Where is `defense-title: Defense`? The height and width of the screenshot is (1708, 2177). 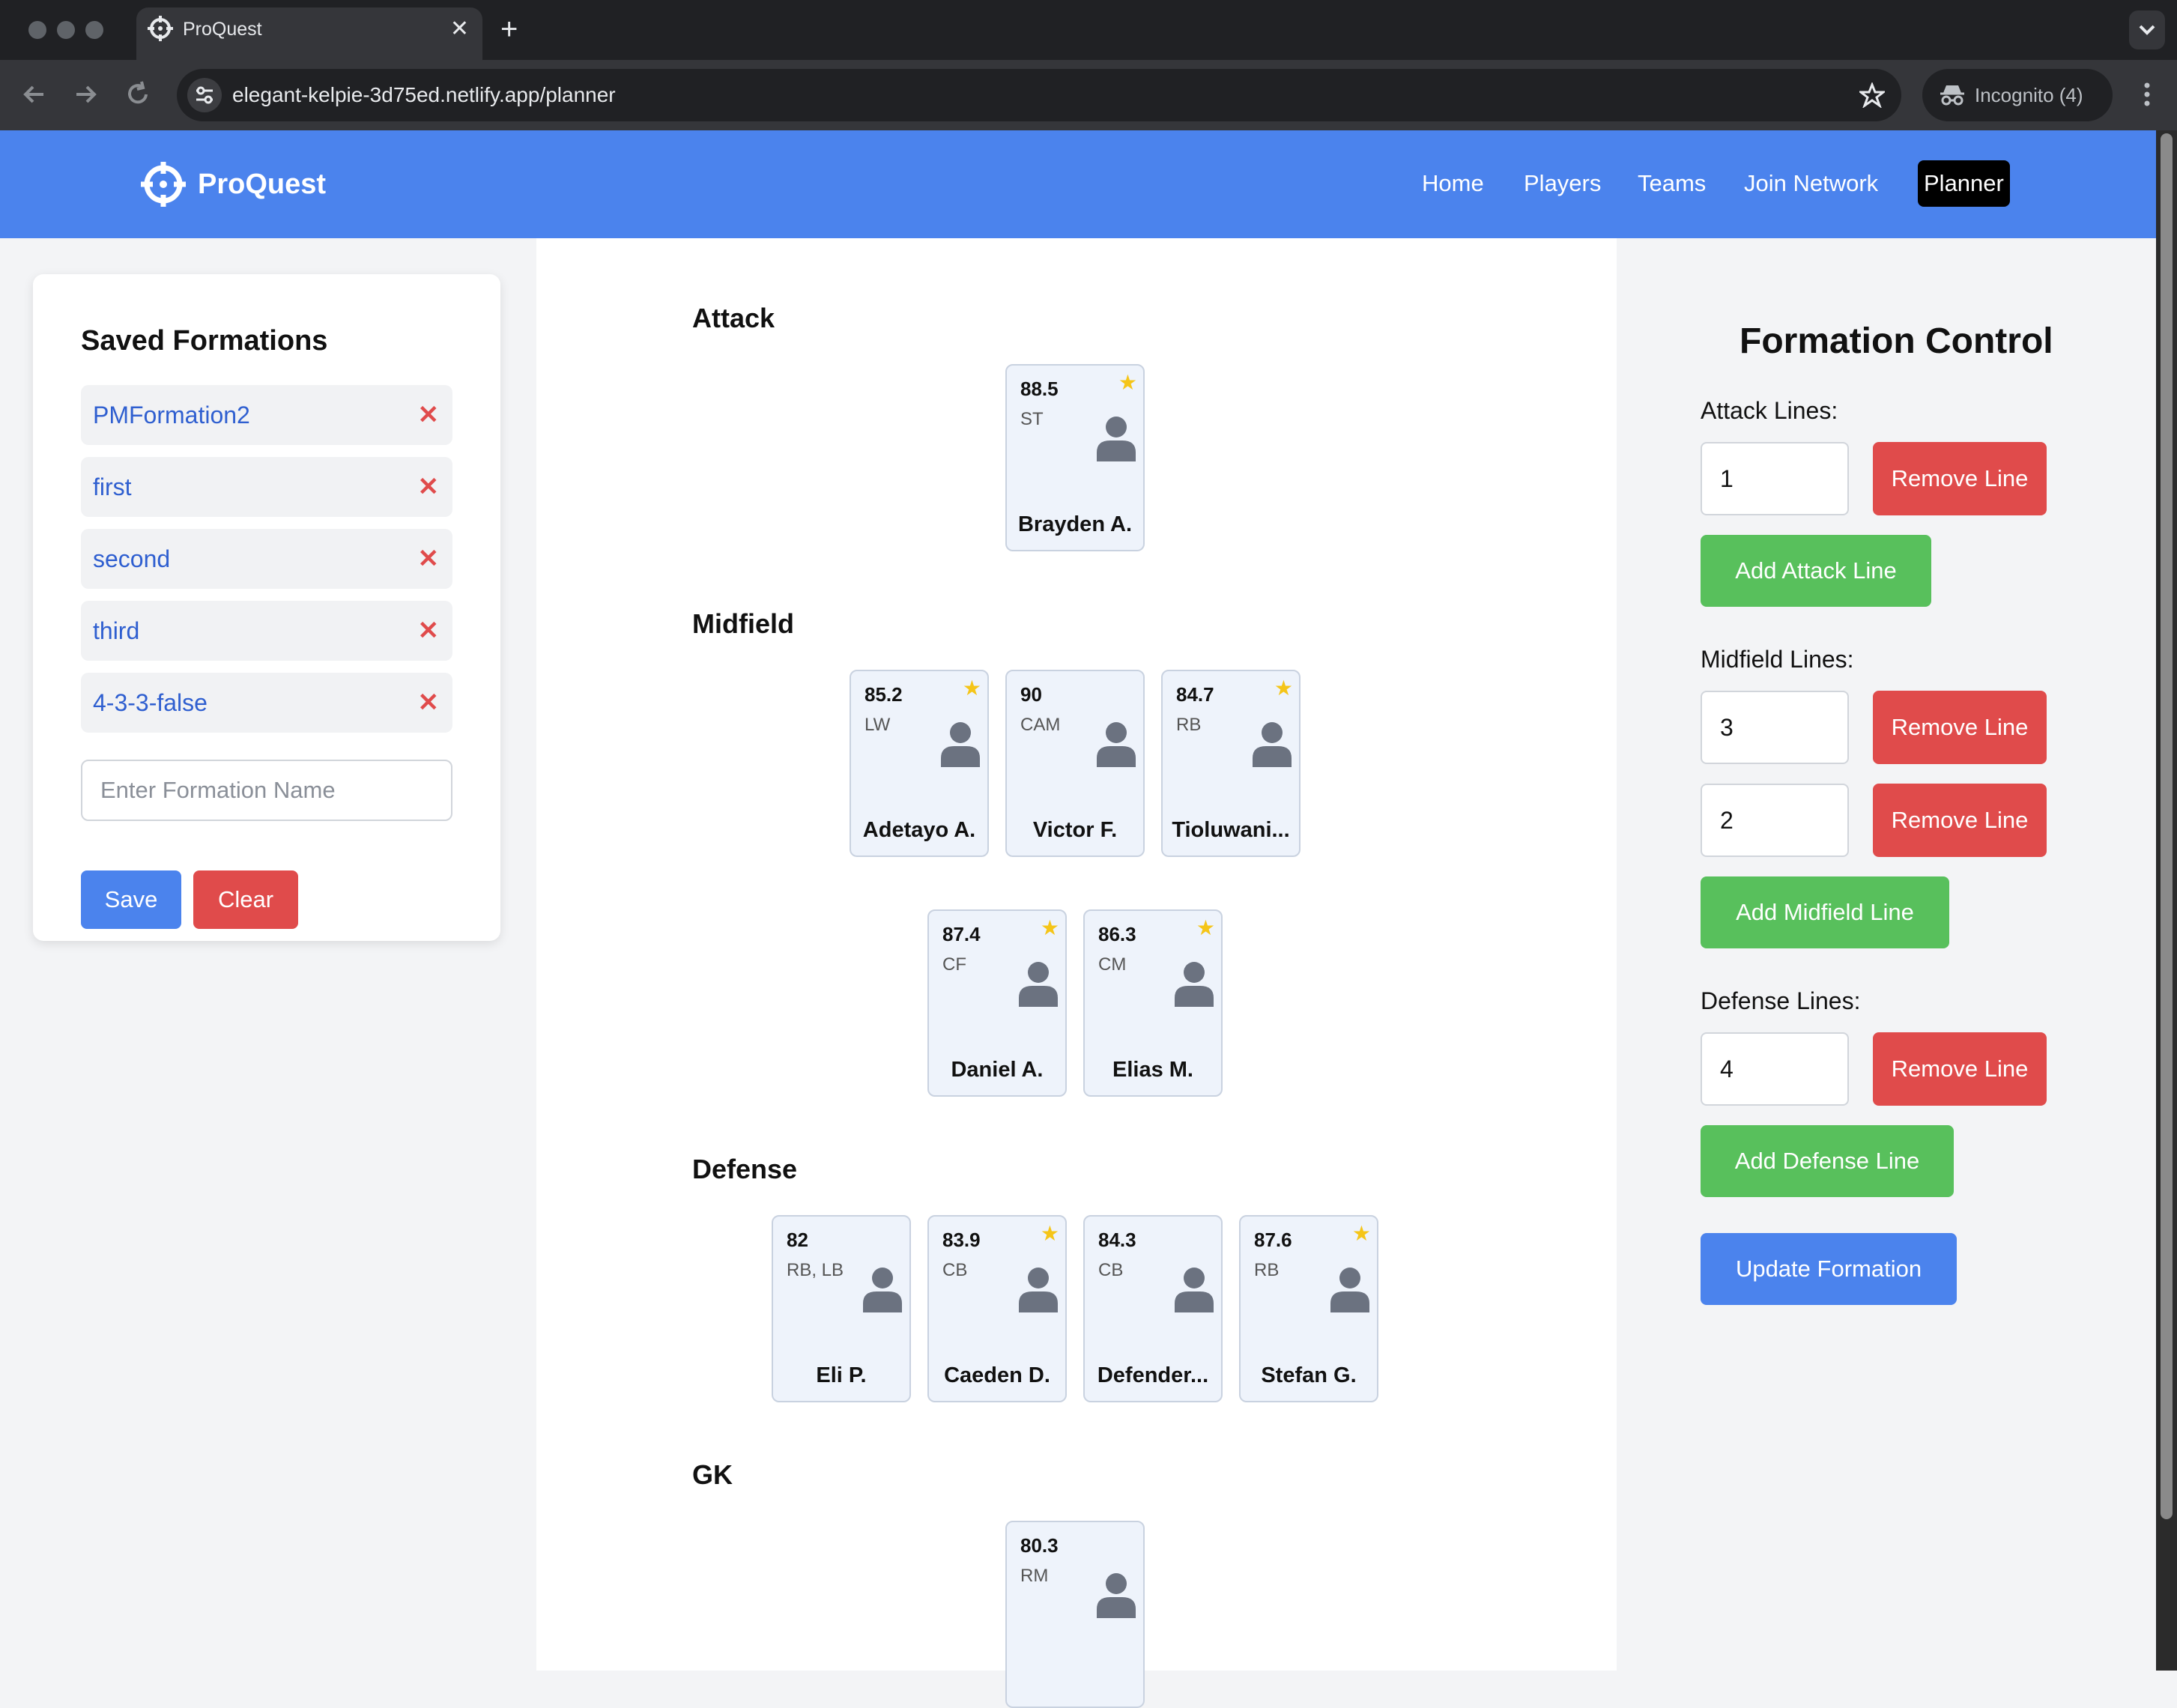 defense-title: Defense is located at coordinates (745, 1169).